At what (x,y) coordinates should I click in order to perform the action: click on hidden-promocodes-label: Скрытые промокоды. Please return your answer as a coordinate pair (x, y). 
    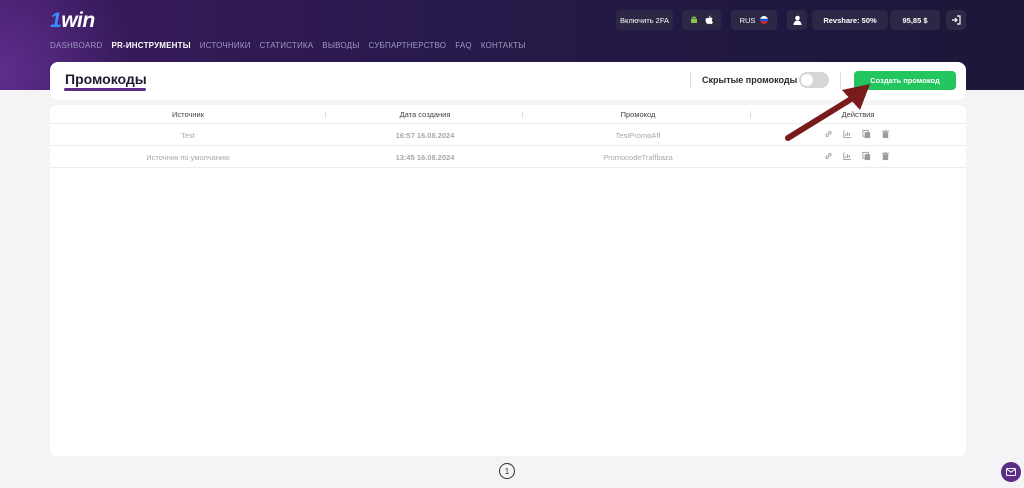
    Looking at the image, I should click on (750, 80).